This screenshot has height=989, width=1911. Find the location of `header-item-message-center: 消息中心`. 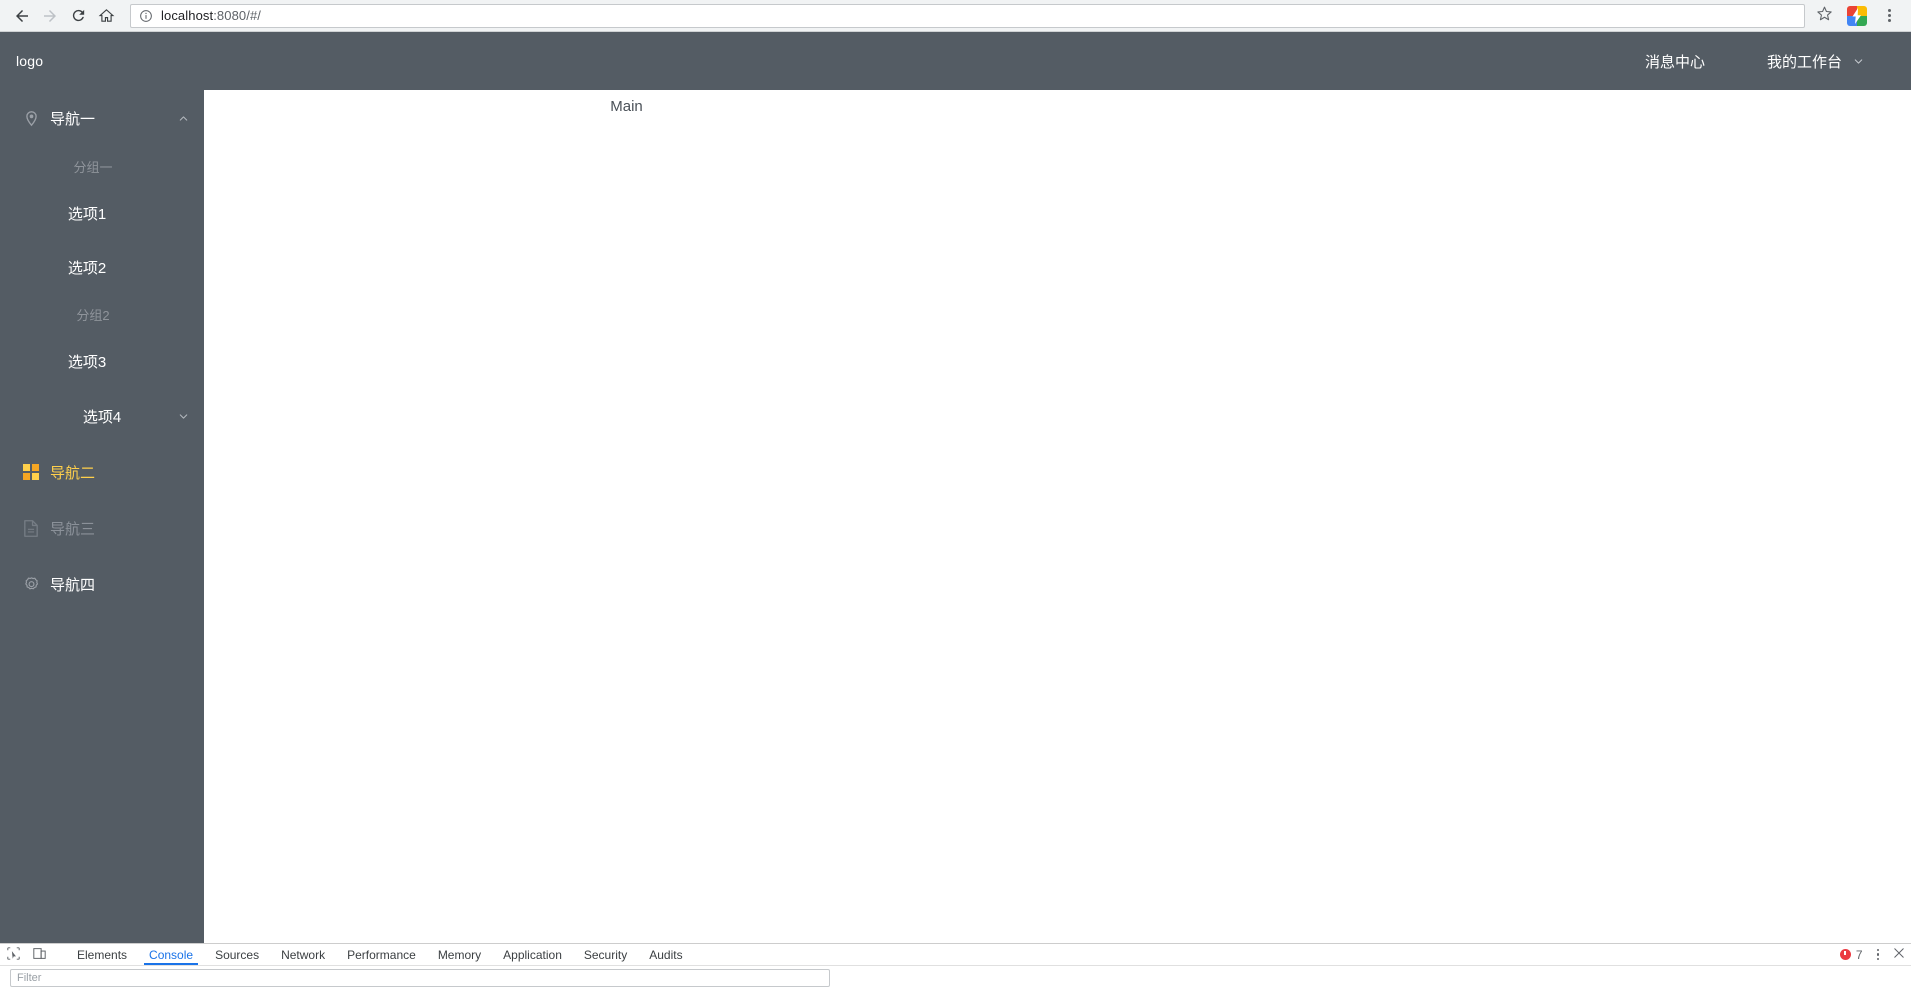

header-item-message-center: 消息中心 is located at coordinates (1675, 61).